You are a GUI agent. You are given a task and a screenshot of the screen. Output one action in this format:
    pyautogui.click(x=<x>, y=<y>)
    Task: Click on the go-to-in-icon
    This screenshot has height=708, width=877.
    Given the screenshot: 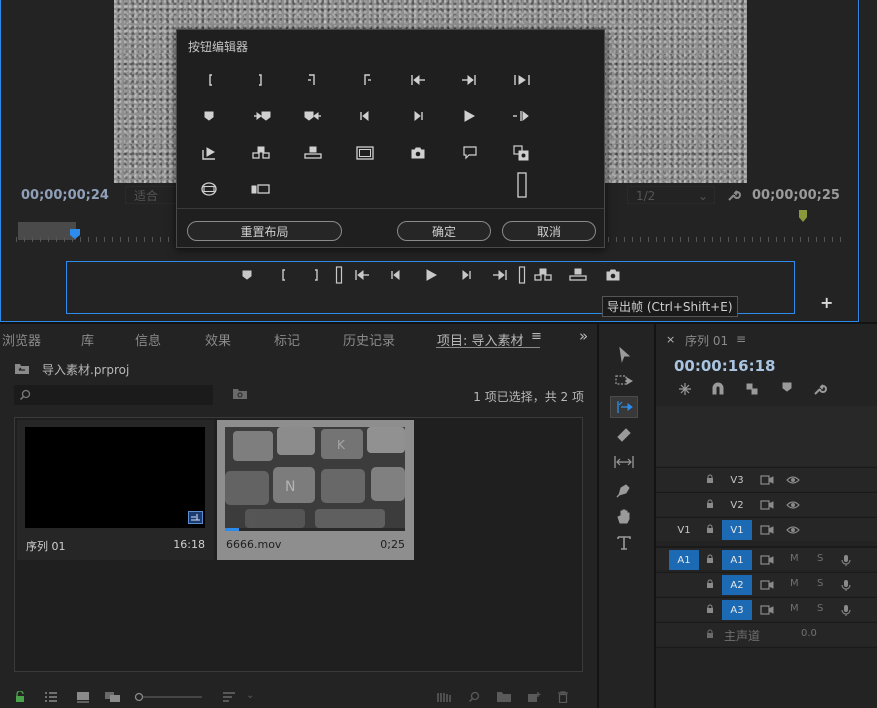 What is the action you would take?
    pyautogui.click(x=418, y=80)
    